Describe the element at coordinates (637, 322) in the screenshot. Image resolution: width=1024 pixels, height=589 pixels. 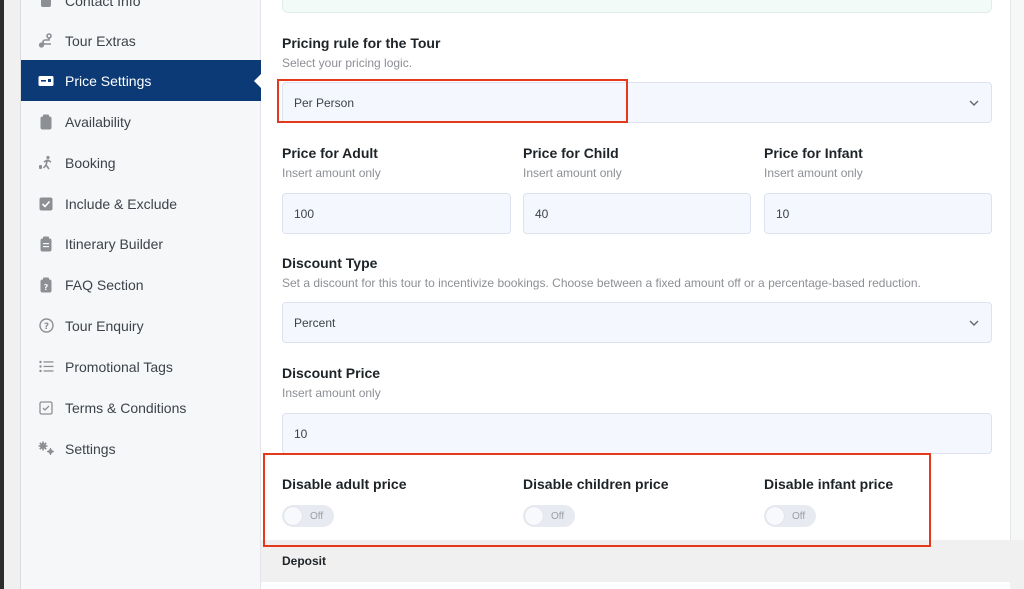
I see `discount-type-select: Percent` at that location.